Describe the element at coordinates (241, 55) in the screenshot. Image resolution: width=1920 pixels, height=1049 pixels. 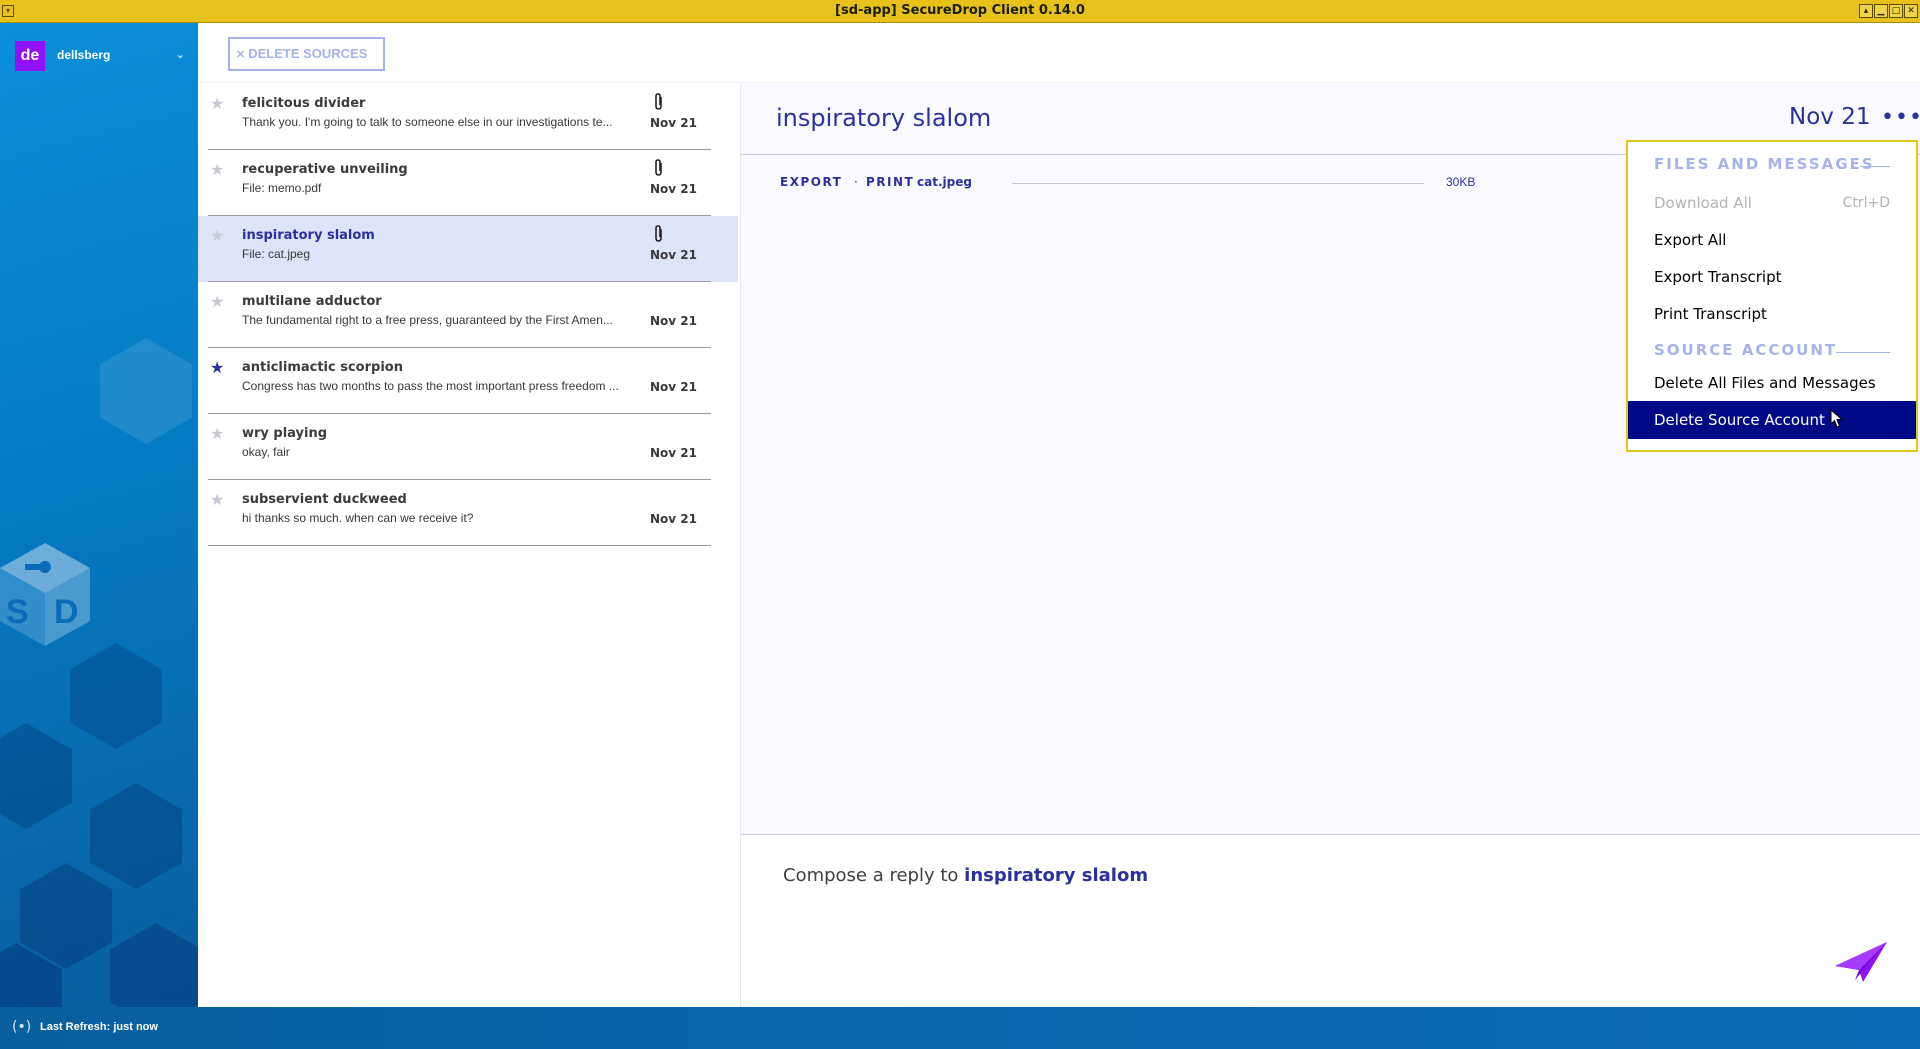
I see `close-icon: ✕` at that location.